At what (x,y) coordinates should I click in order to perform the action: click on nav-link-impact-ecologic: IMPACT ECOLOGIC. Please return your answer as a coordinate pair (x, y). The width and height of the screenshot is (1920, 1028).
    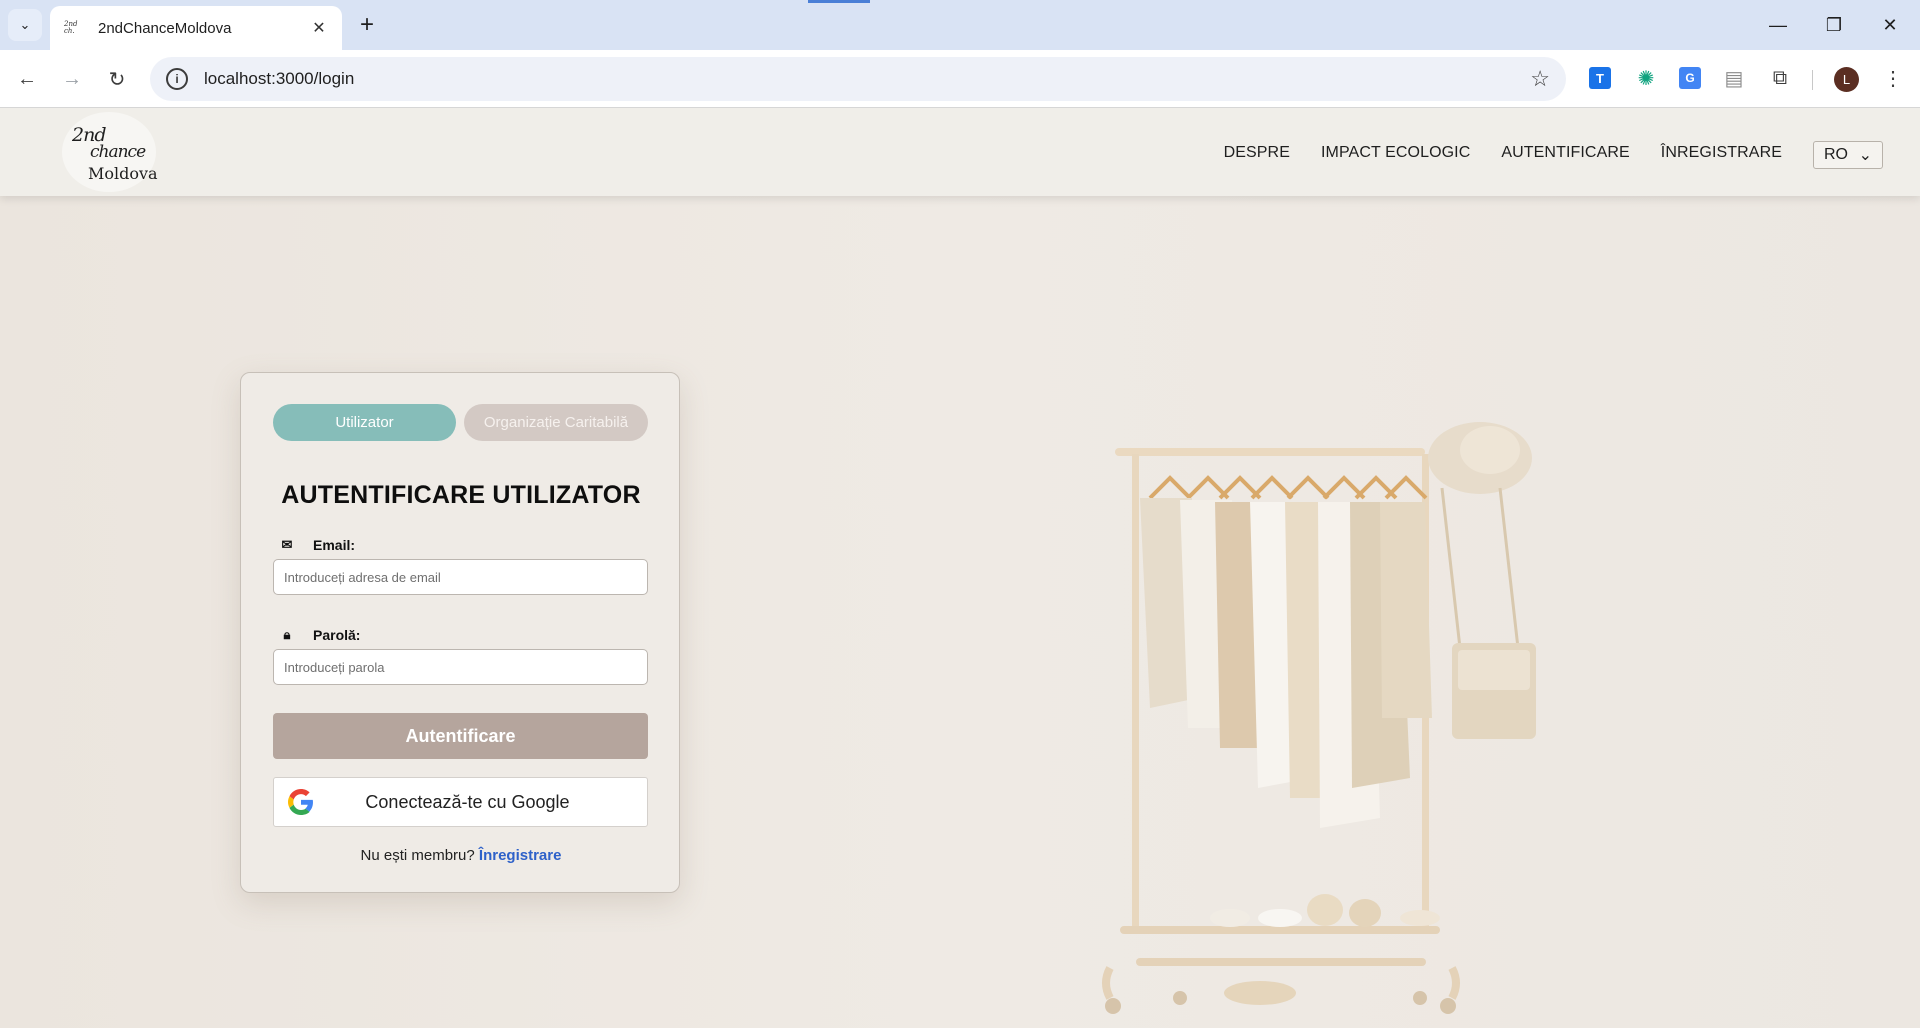
    Looking at the image, I should click on (1395, 153).